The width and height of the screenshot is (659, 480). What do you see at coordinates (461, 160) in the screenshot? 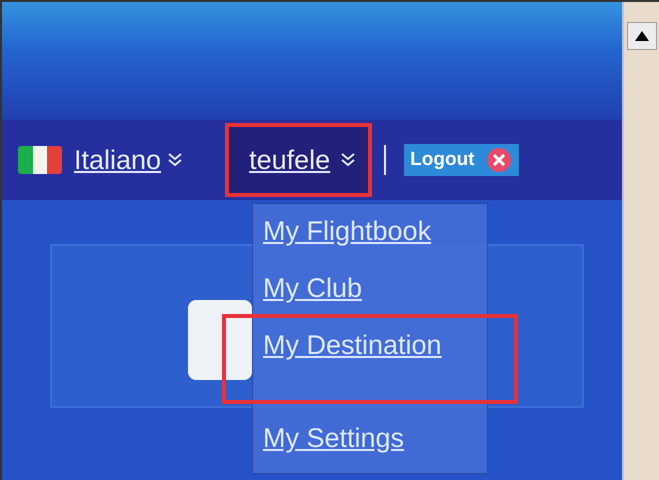
I see `logout-button: Logout` at bounding box center [461, 160].